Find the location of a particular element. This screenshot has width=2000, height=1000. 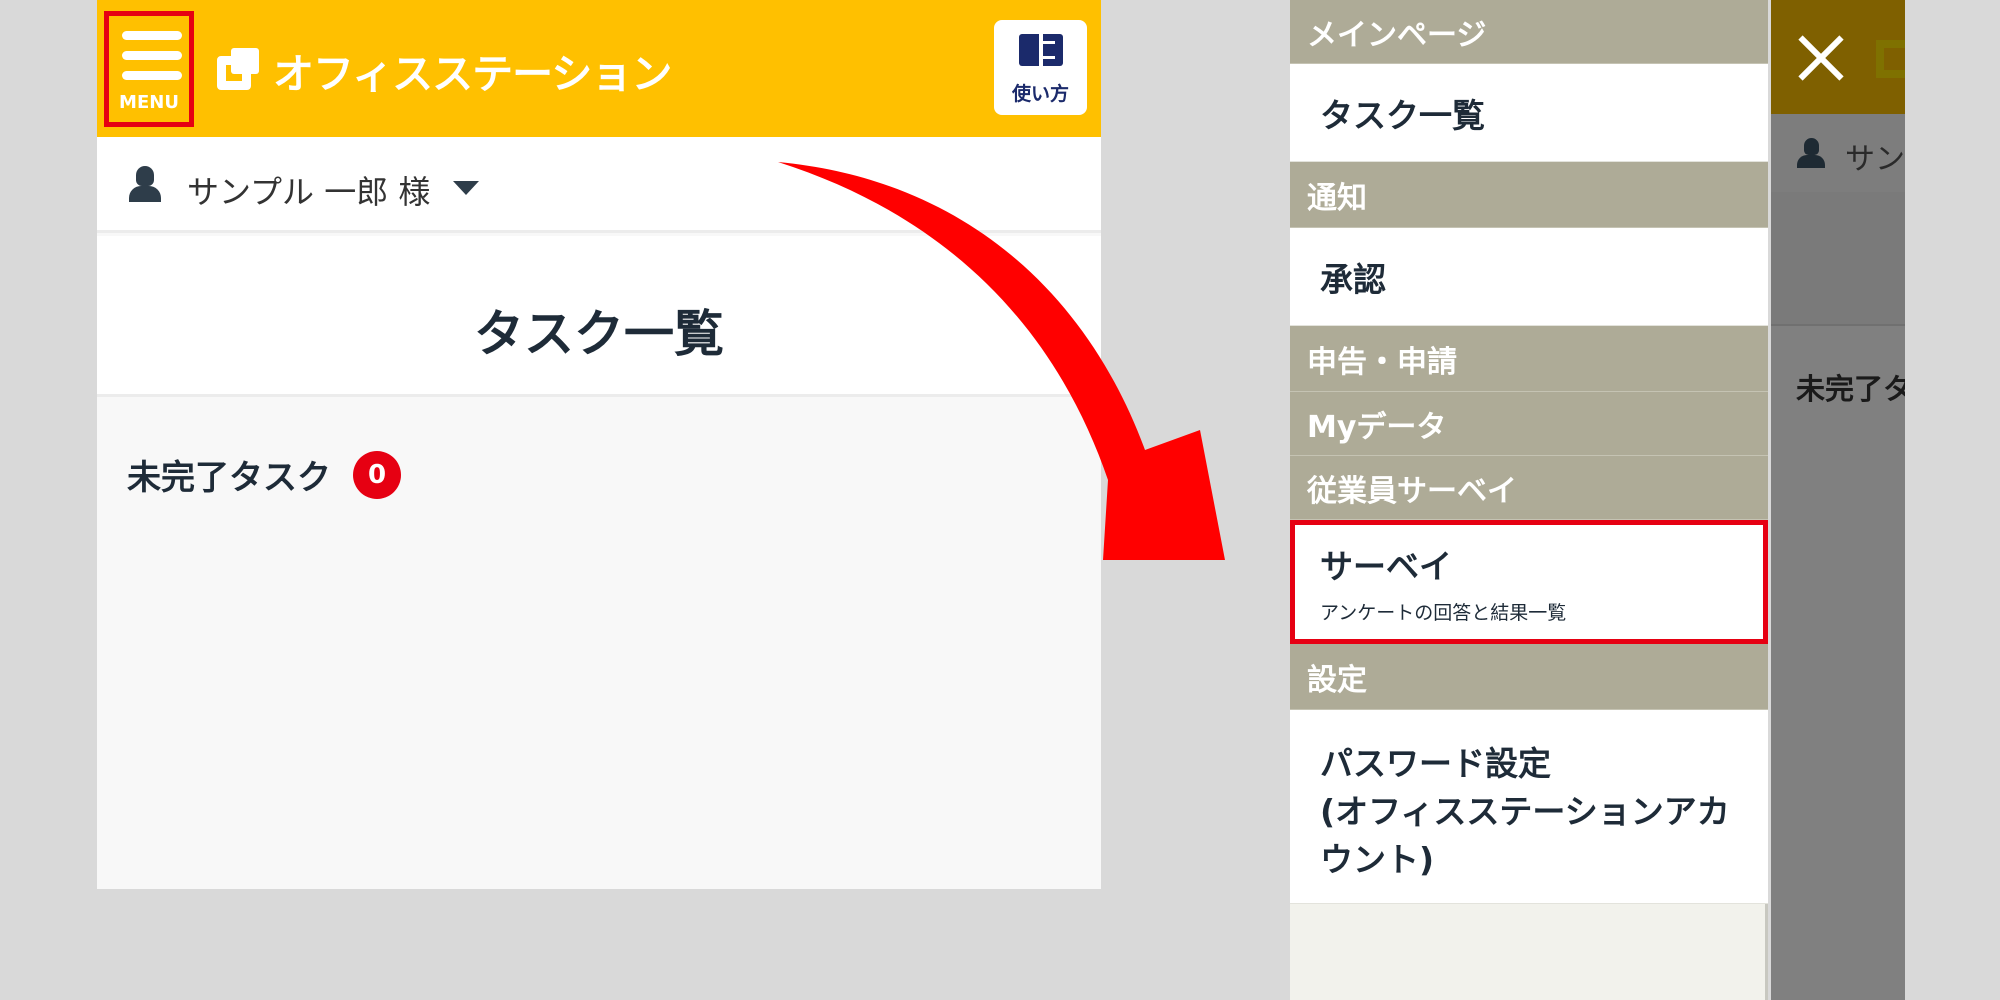

menu-item-password-settings: パスワード設定 (オフィスステーションアカ ウント) is located at coordinates (1529, 807).